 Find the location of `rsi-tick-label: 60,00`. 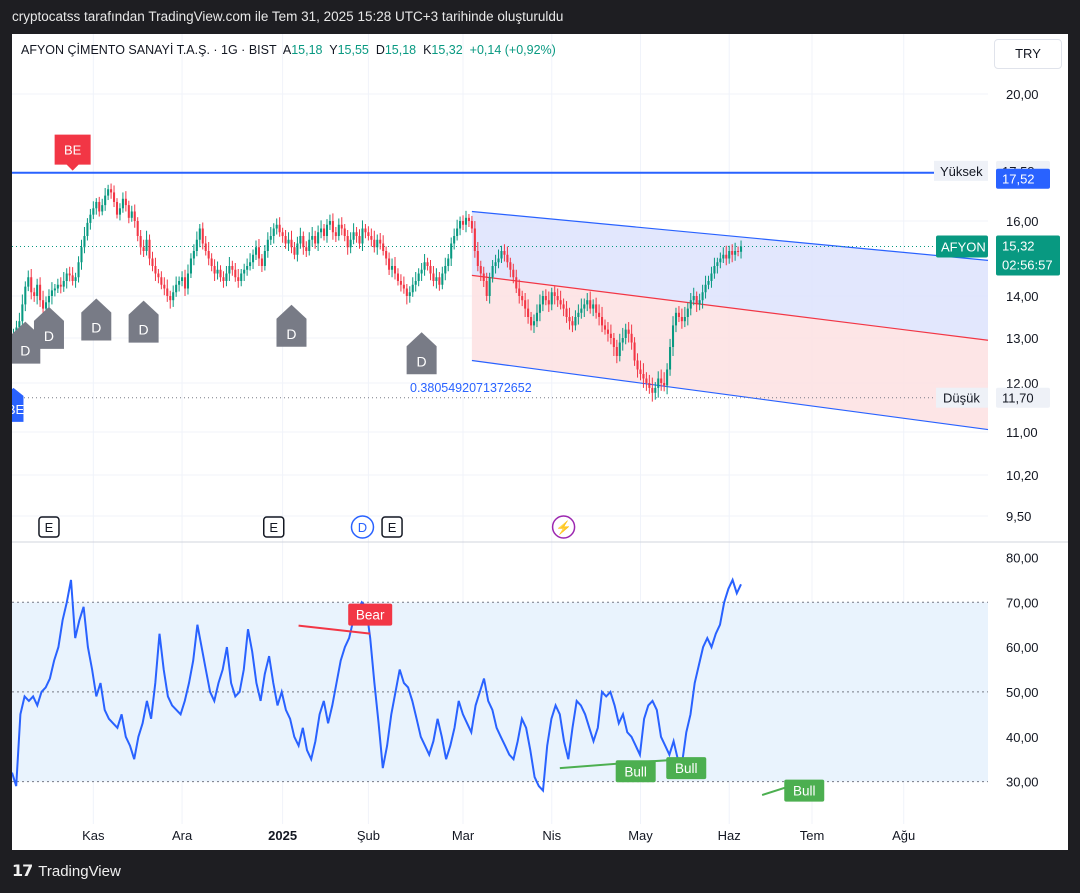

rsi-tick-label: 60,00 is located at coordinates (1022, 647).